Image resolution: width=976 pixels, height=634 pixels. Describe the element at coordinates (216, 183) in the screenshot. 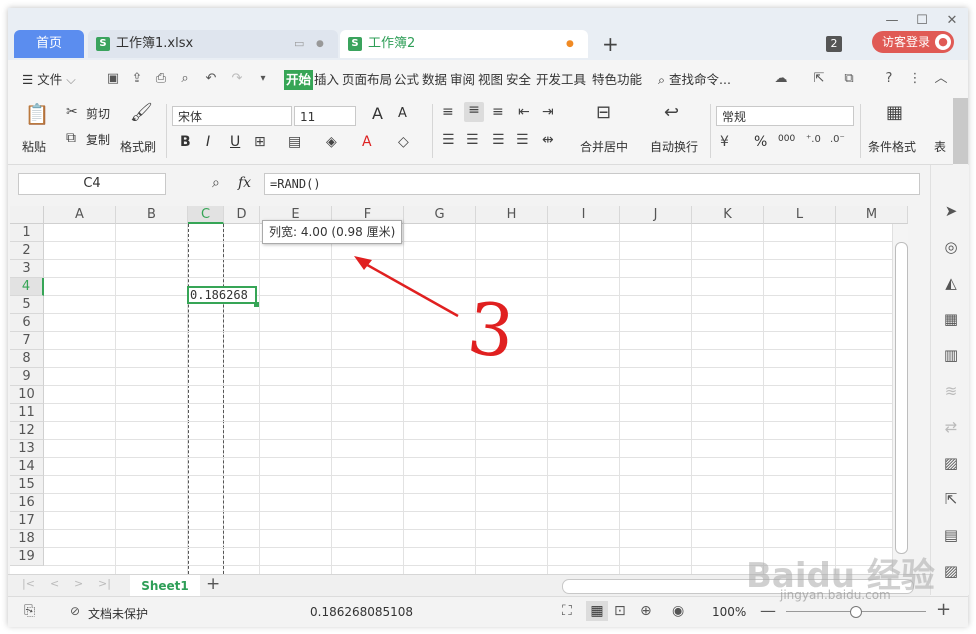

I see `zoom-formula-icon: ⌕` at that location.